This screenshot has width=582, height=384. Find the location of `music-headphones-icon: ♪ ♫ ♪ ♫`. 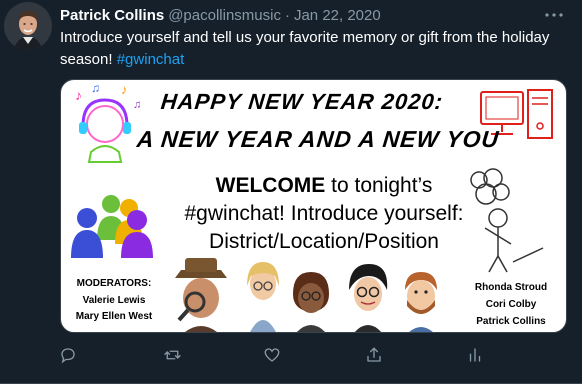

music-headphones-icon: ♪ ♫ ♪ ♫ is located at coordinates (108, 122).